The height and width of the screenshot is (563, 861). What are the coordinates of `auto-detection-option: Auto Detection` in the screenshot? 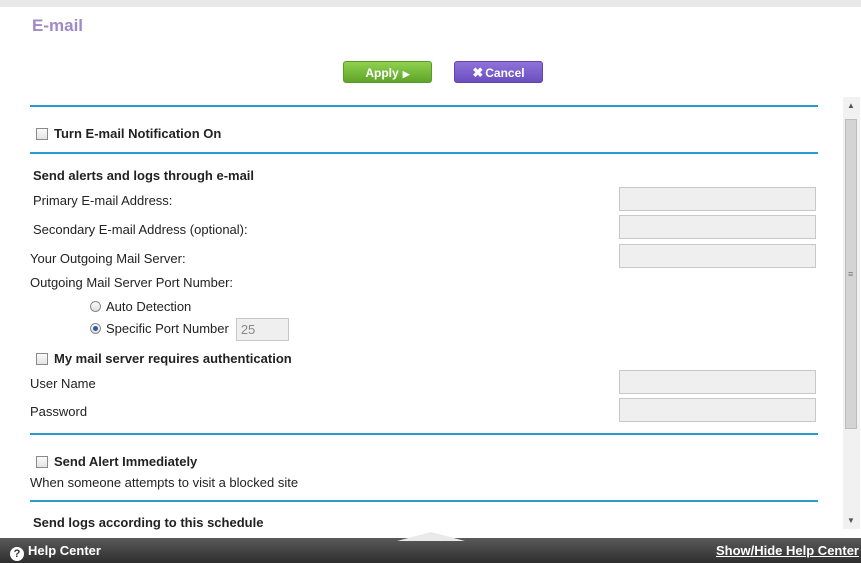 It's located at (140, 306).